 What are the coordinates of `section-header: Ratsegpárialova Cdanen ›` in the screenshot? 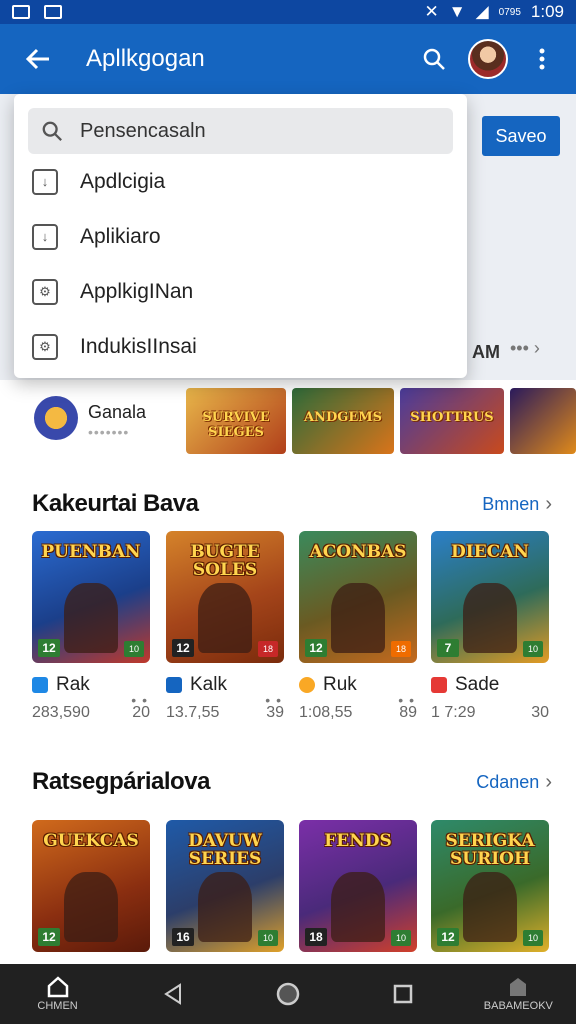 It's located at (292, 782).